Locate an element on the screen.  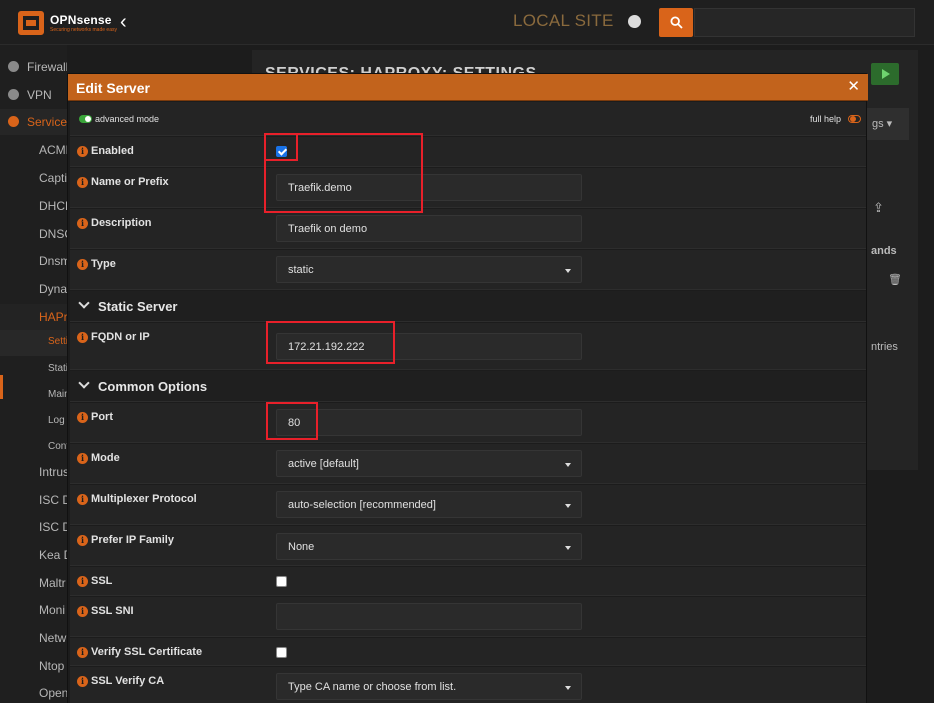
logo-name: OPNsense is located at coordinates (81, 20).